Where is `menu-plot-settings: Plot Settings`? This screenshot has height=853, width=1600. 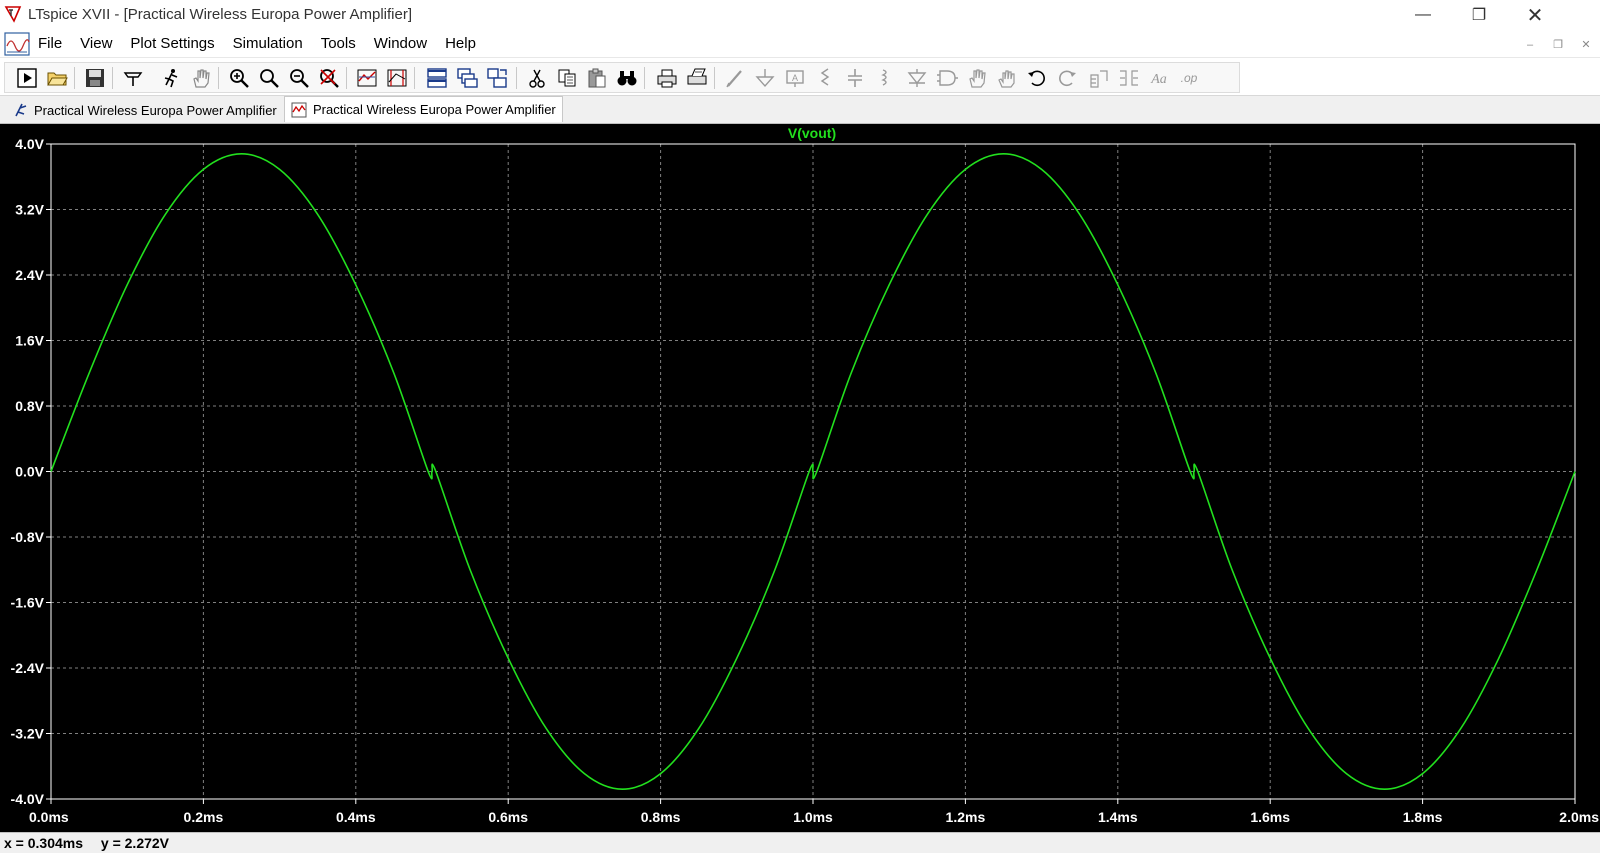 menu-plot-settings: Plot Settings is located at coordinates (172, 44).